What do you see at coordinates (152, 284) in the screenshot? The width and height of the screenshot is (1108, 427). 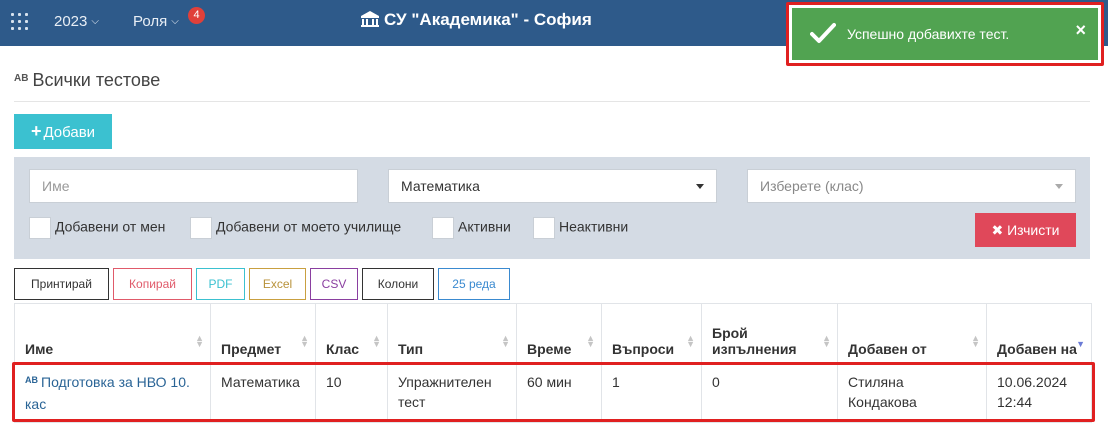 I see `copy-button: Копирай` at bounding box center [152, 284].